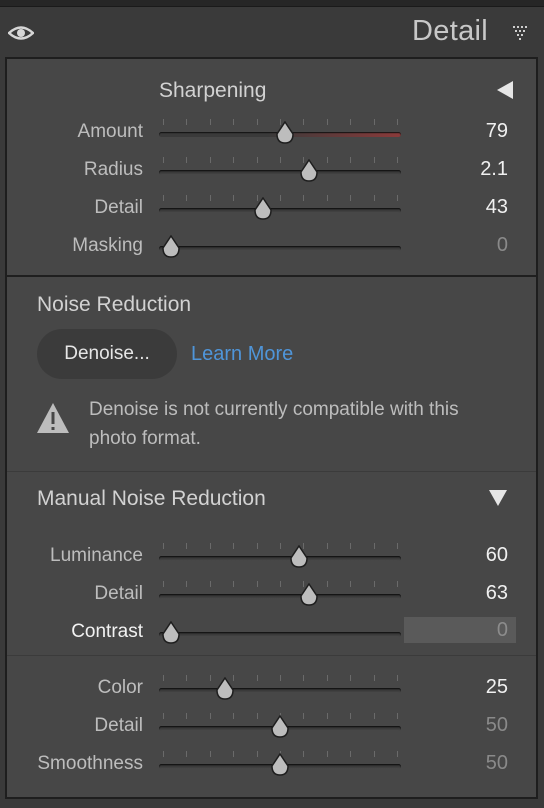 The height and width of the screenshot is (808, 544). Describe the element at coordinates (151, 498) in the screenshot. I see `manual-noise-title: Manual Noise Reduction` at that location.